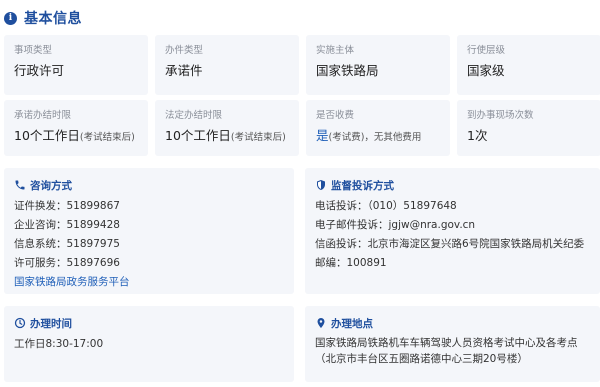 This screenshot has height=387, width=600. Describe the element at coordinates (184, 50) in the screenshot. I see `card-label: 办件类型` at that location.